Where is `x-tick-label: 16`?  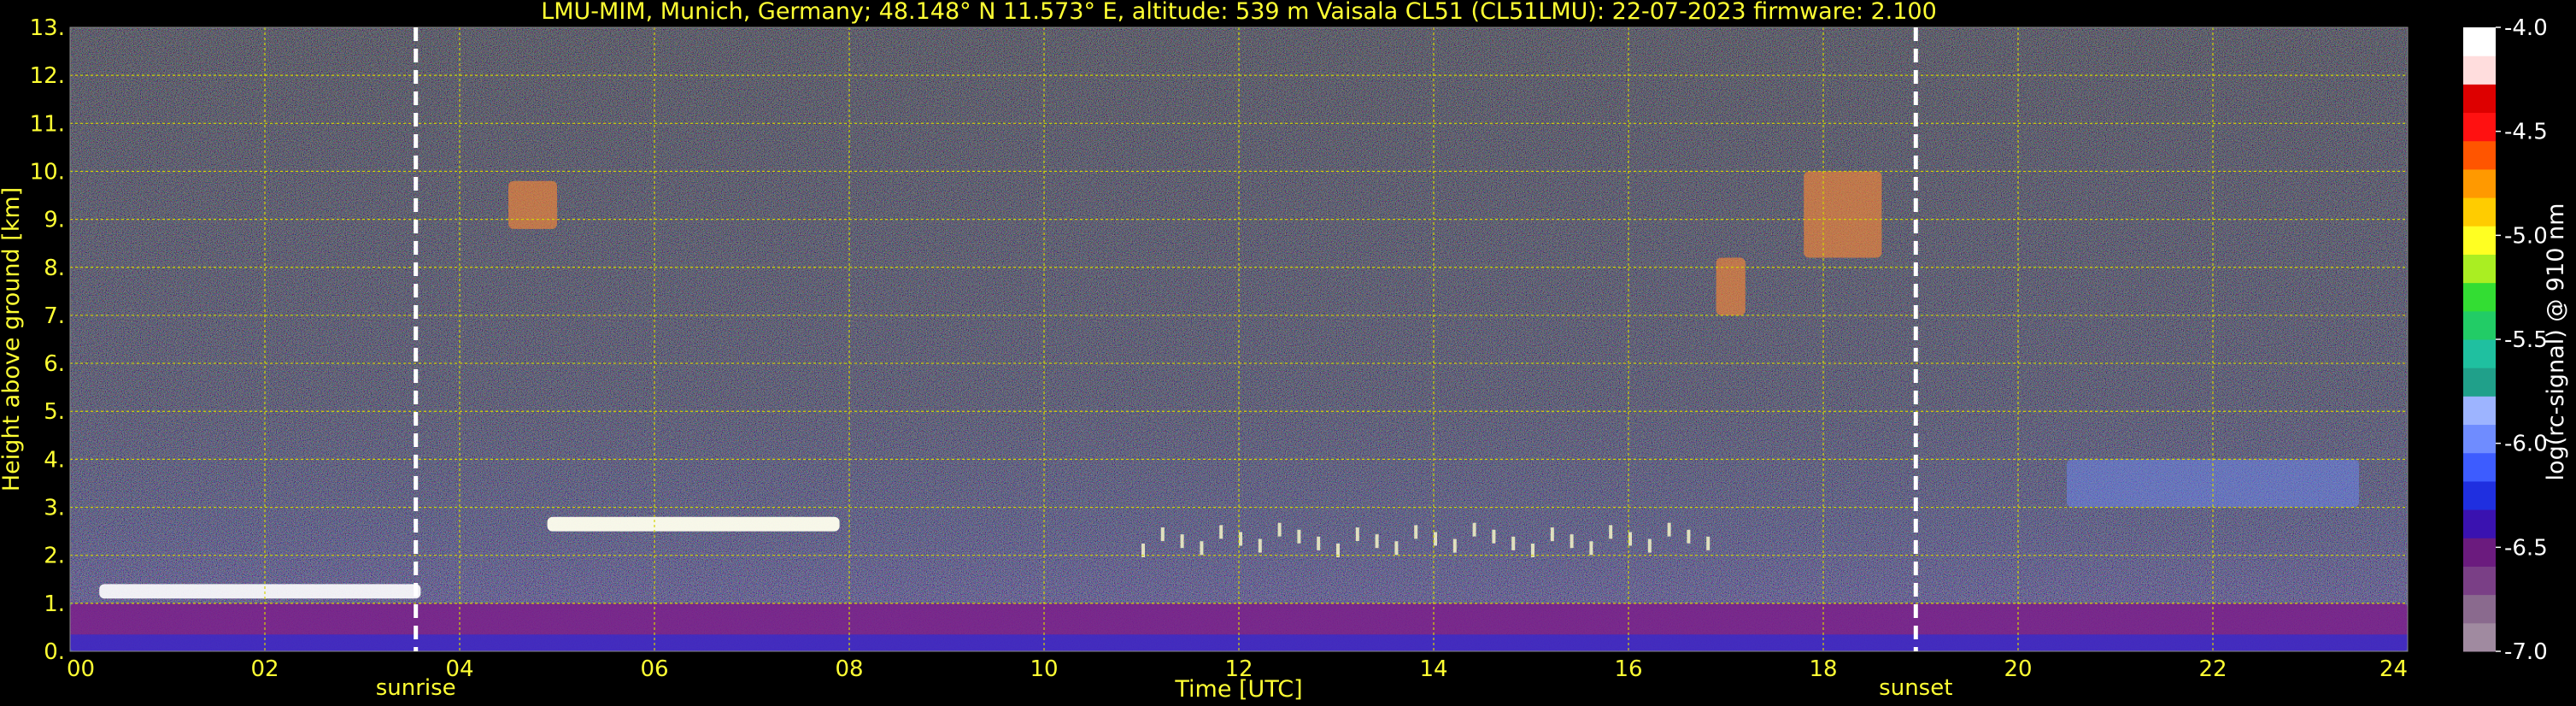
x-tick-label: 16 is located at coordinates (1628, 669).